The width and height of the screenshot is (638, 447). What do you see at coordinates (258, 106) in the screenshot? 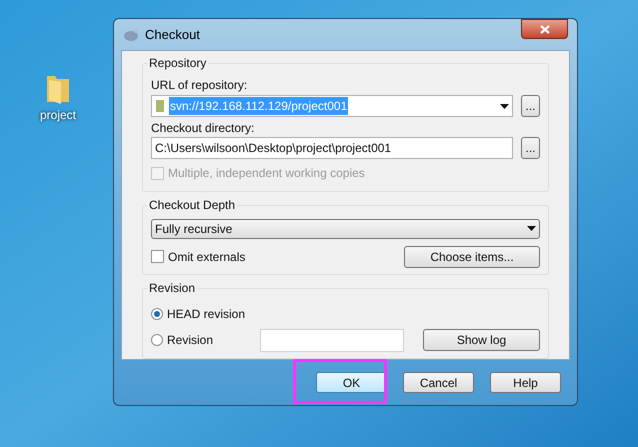
I see `url-value: svn://192.168.112.129/project001` at bounding box center [258, 106].